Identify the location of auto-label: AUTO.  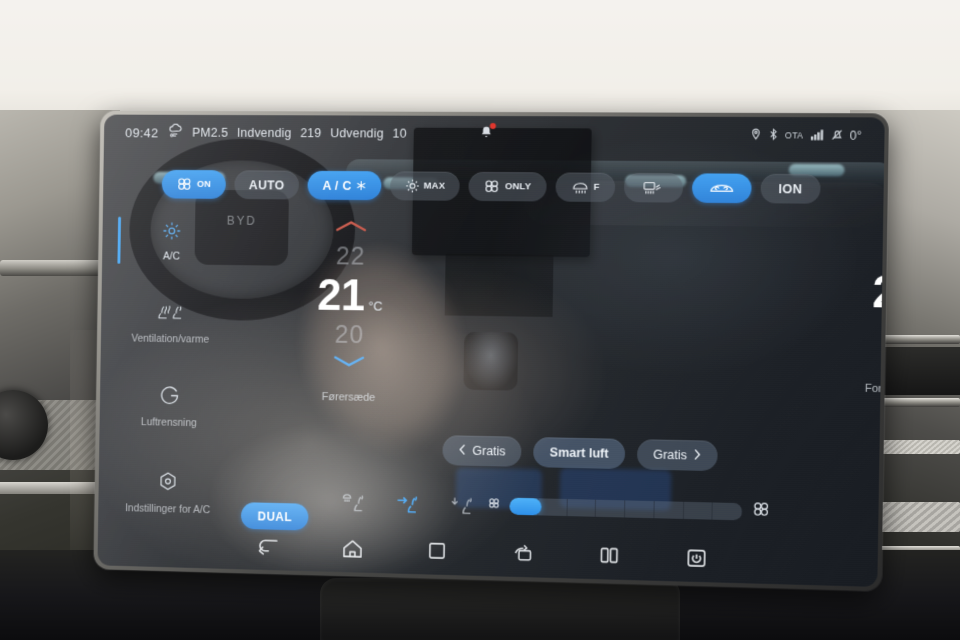
(266, 184).